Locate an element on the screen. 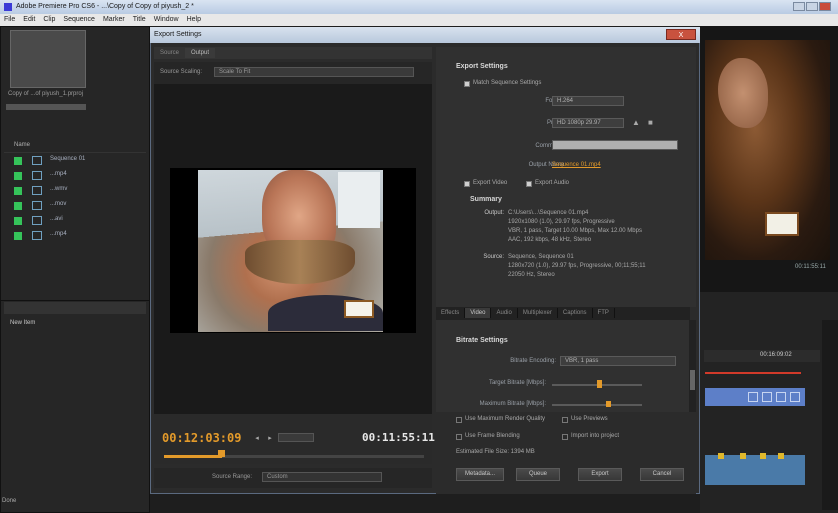  max-bitrate-knob is located at coordinates (608, 404).